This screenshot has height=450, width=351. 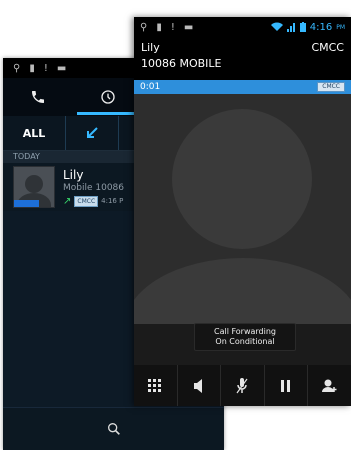 I want to click on caller-number: 10086 MOBILE, so click(x=181, y=63).